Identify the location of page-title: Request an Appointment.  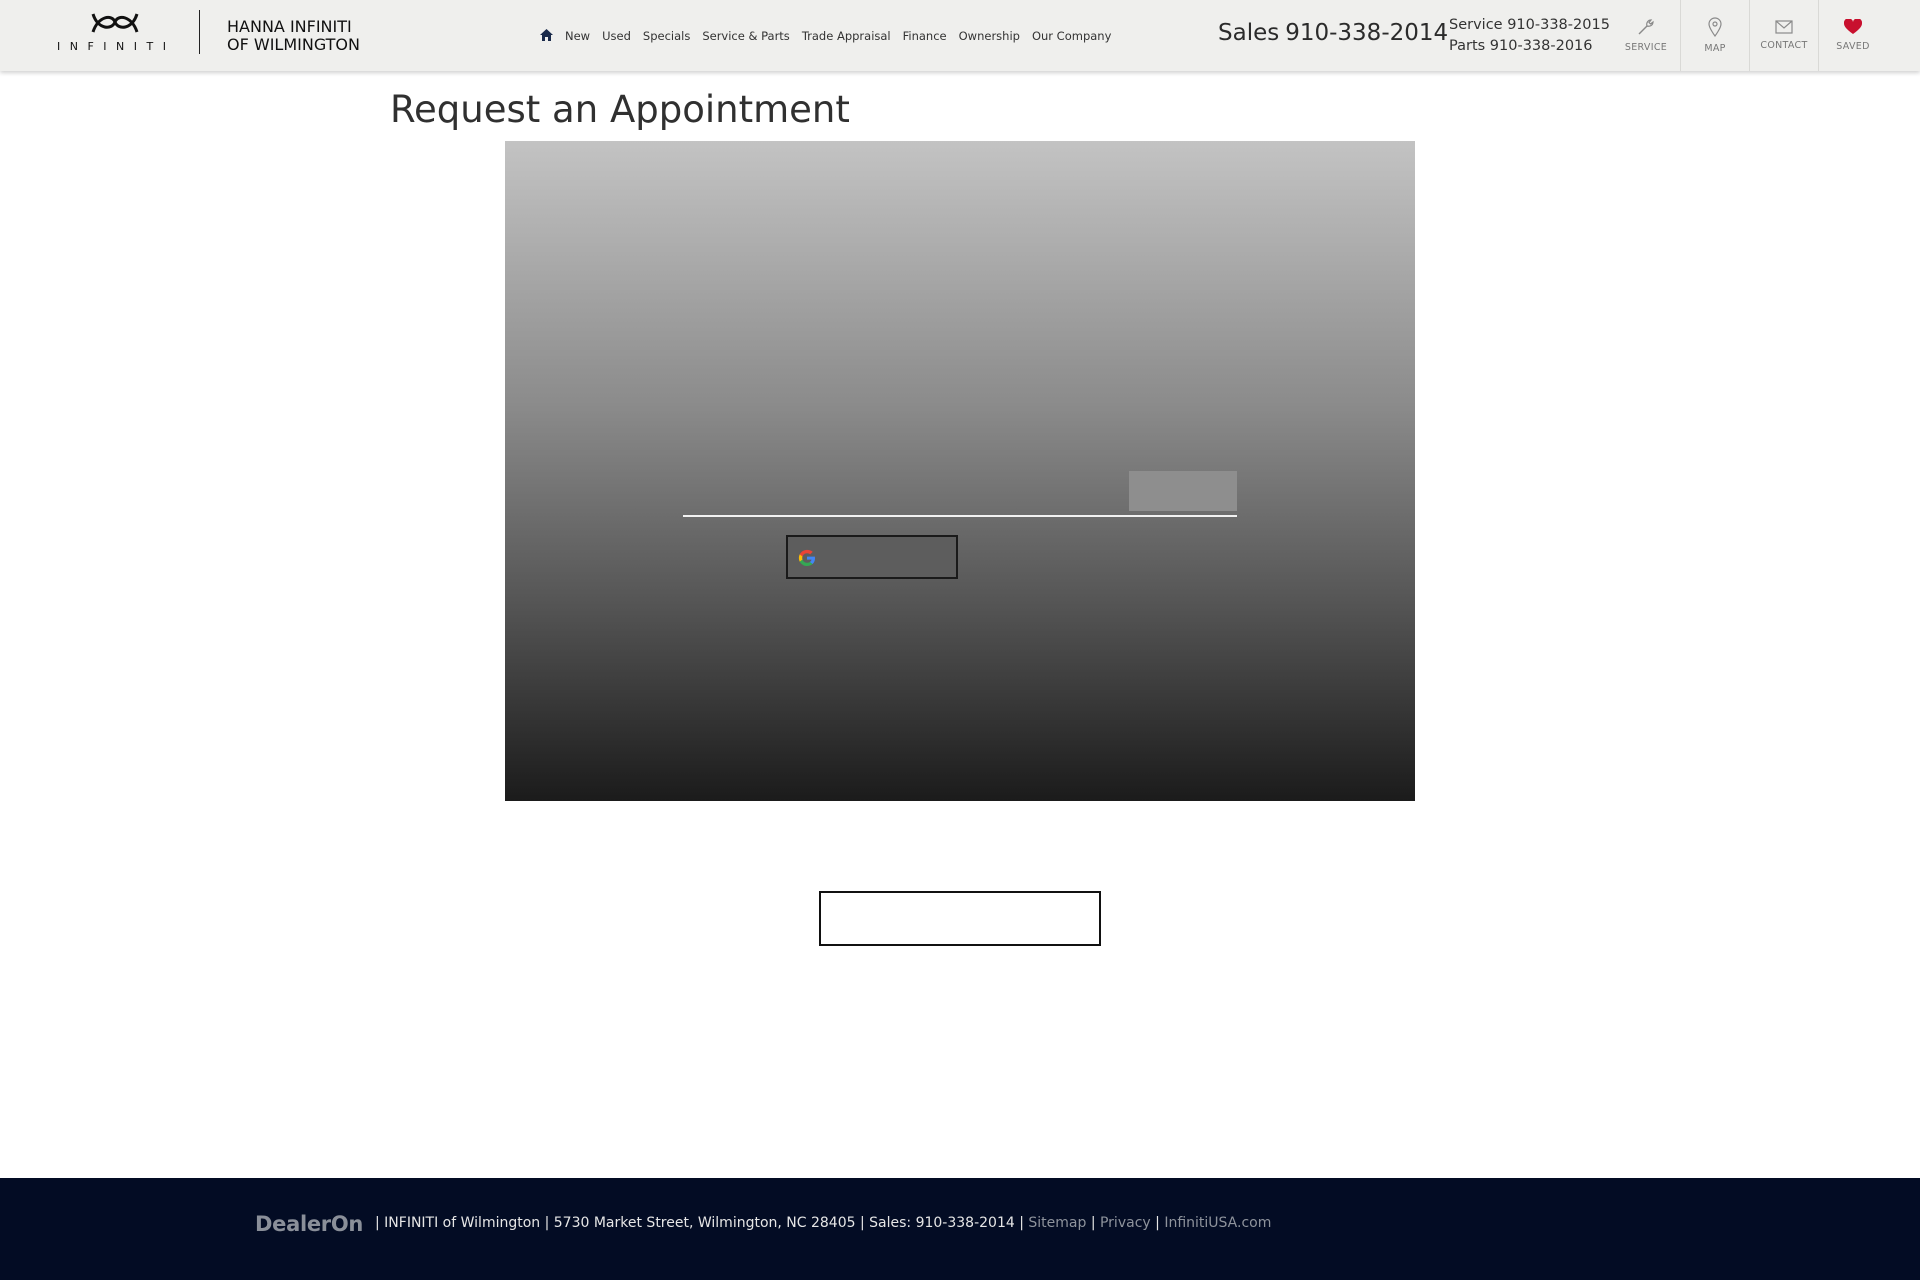
(620, 109).